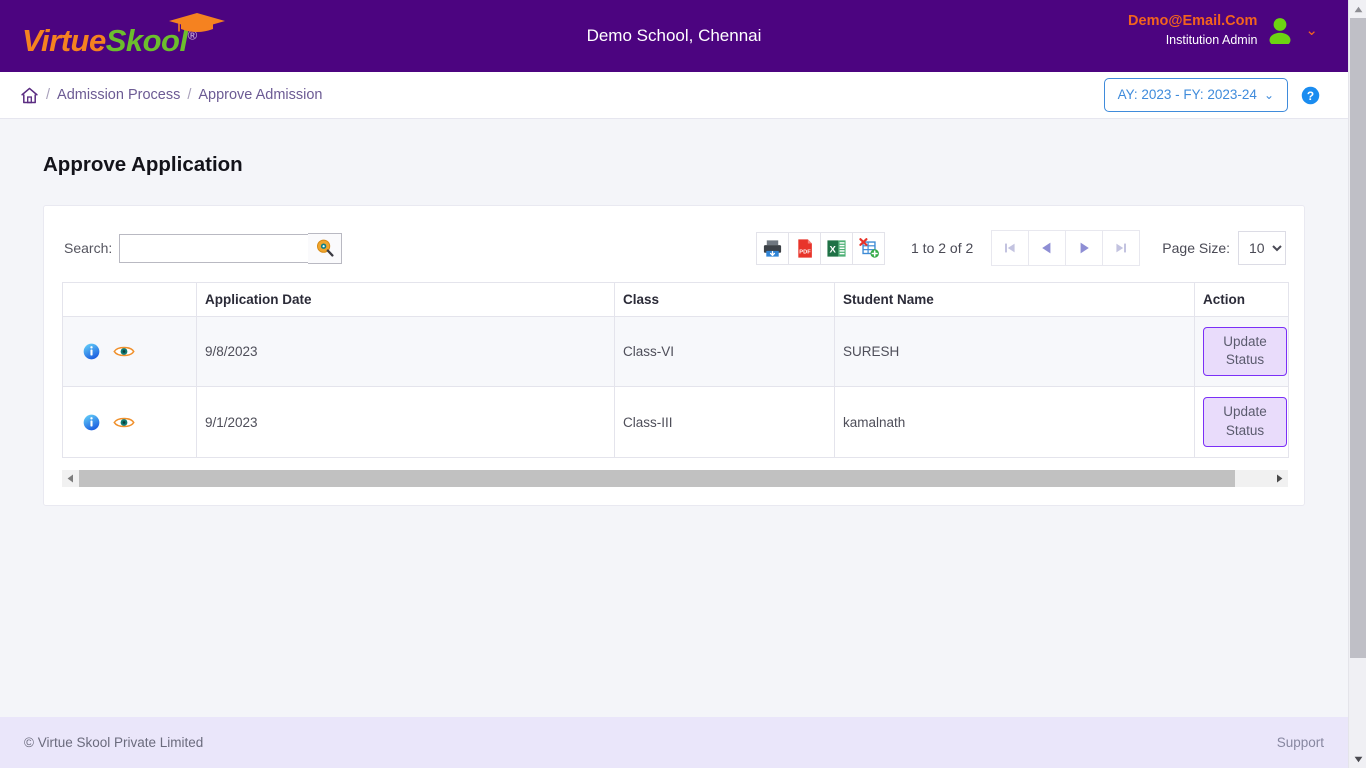 Image resolution: width=1366 pixels, height=768 pixels. I want to click on search-button, so click(325, 248).